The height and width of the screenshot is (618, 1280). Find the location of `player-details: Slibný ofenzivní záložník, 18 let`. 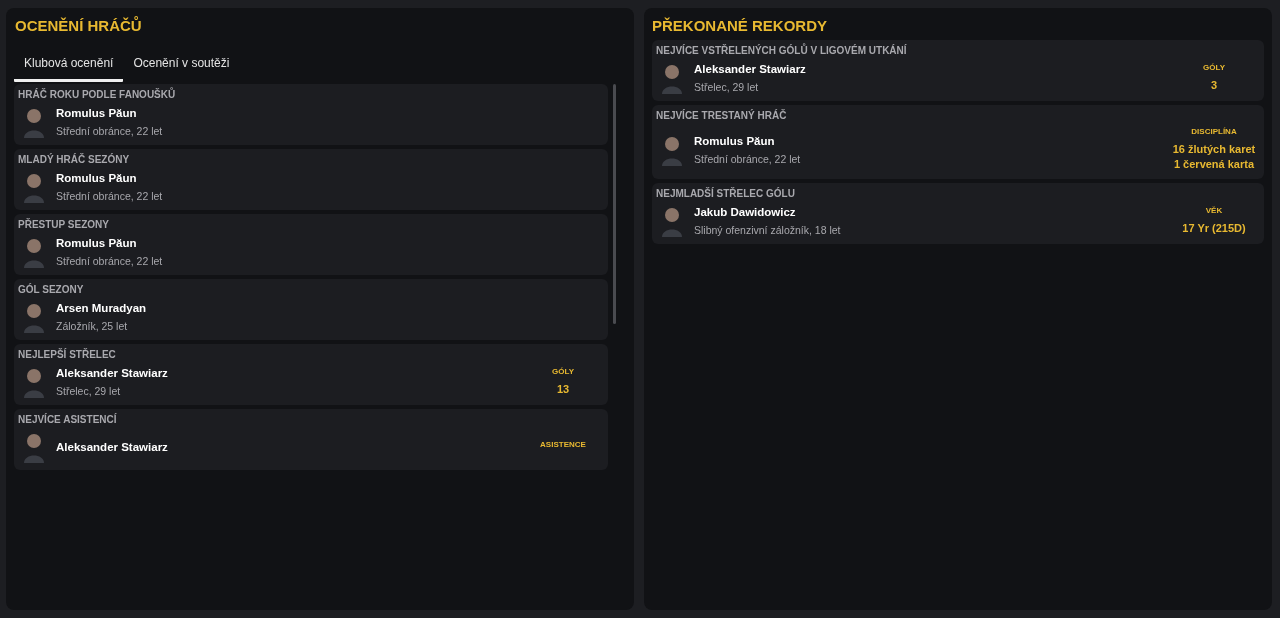

player-details: Slibný ofenzivní záložník, 18 let is located at coordinates (768, 230).